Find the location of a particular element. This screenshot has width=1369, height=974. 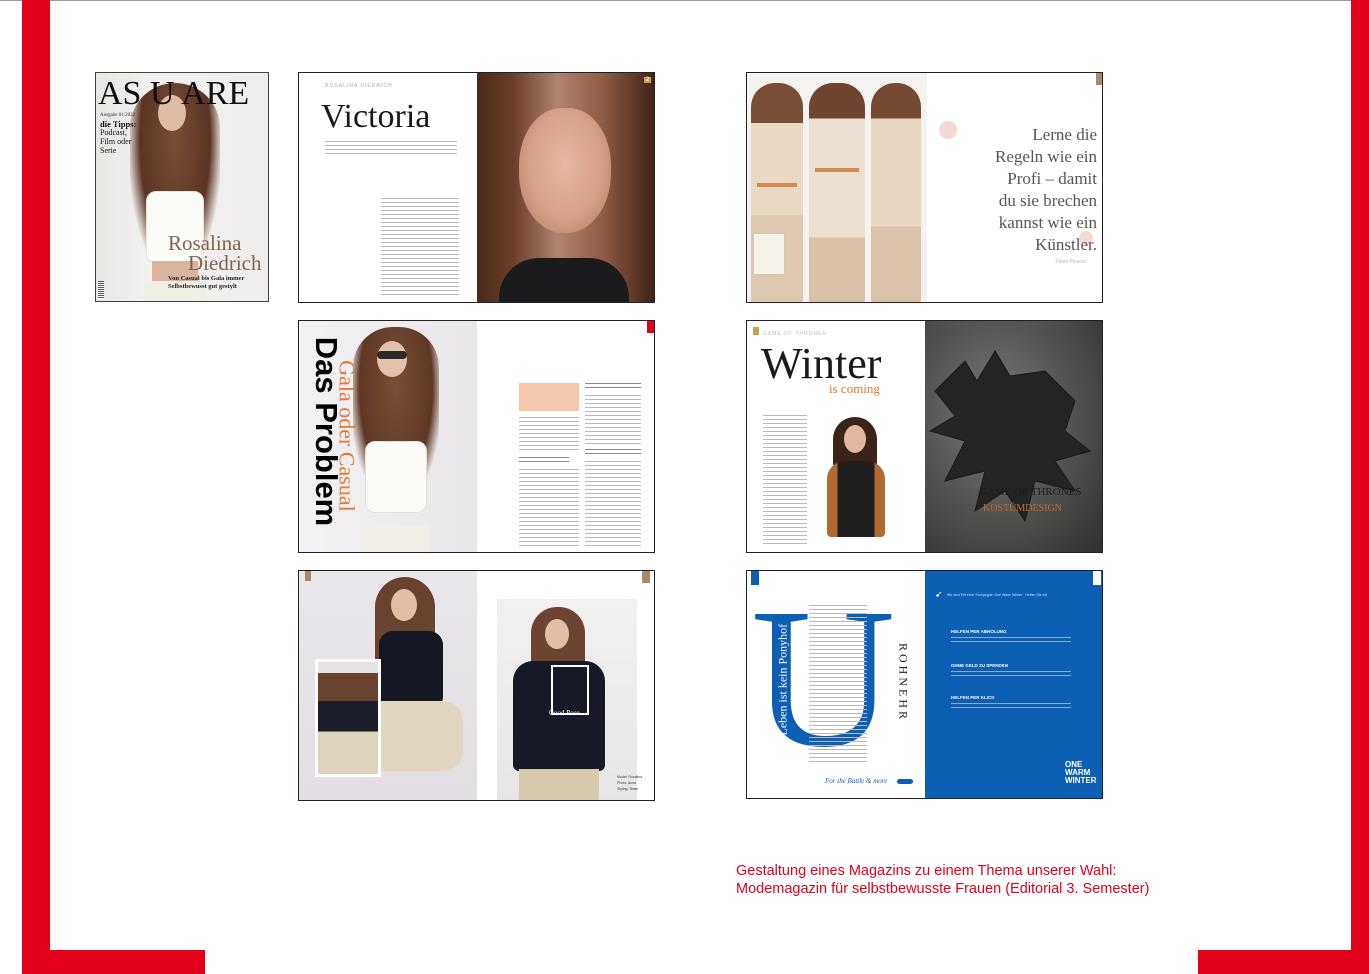

oww-vertical-right: ROHNEHR is located at coordinates (903, 682).